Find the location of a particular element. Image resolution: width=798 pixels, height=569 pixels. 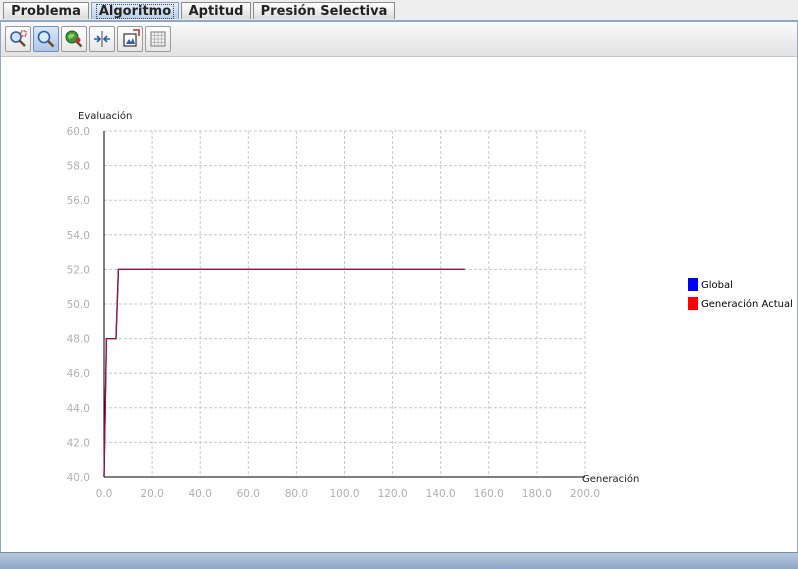

y-tick-label: 44.0 is located at coordinates (78, 409).